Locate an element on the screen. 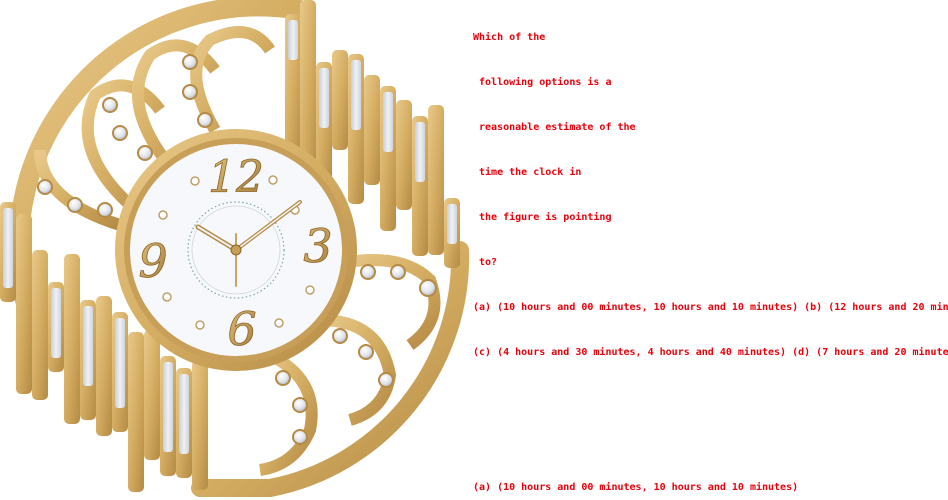 Image resolution: width=948 pixels, height=500 pixels. question-line-2: following options is a is located at coordinates (542, 82).